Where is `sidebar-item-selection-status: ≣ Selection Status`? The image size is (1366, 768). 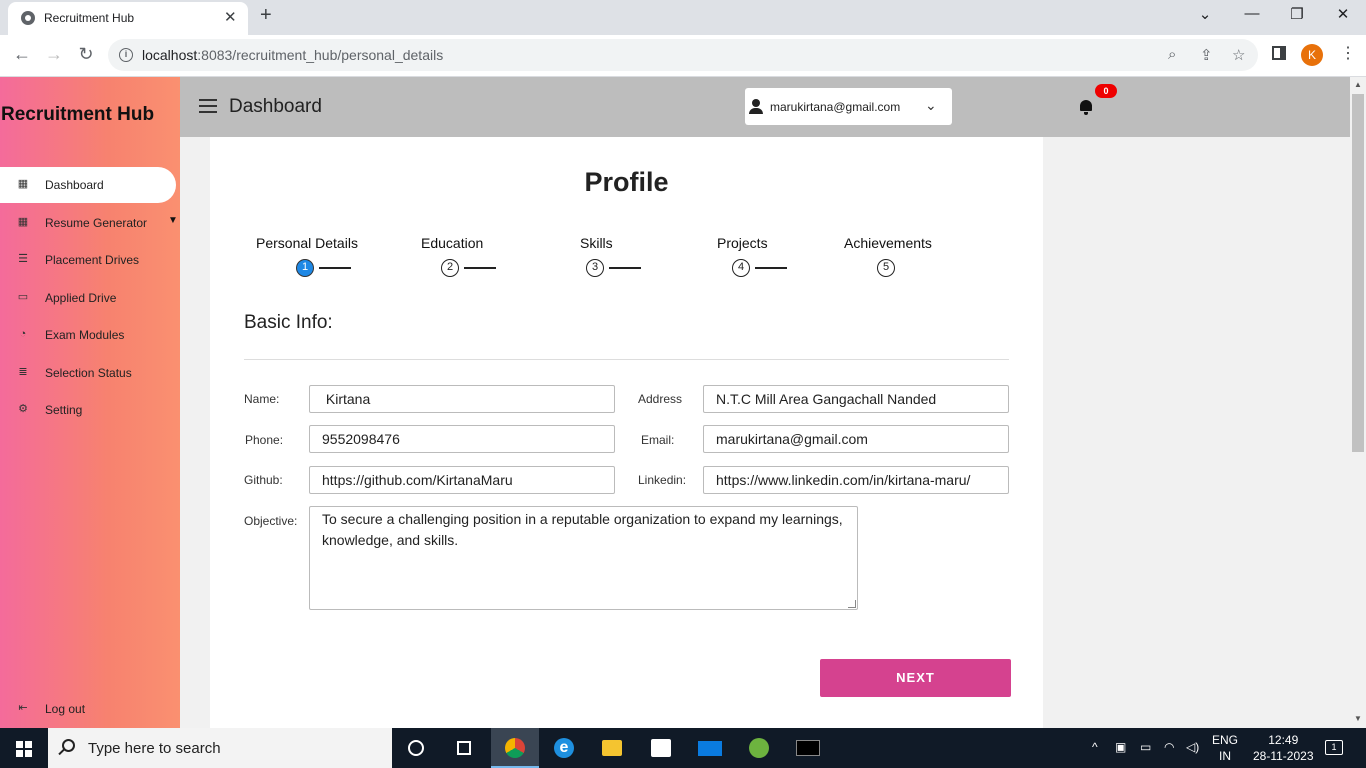
sidebar-item-selection-status: ≣ Selection Status is located at coordinates (88, 373).